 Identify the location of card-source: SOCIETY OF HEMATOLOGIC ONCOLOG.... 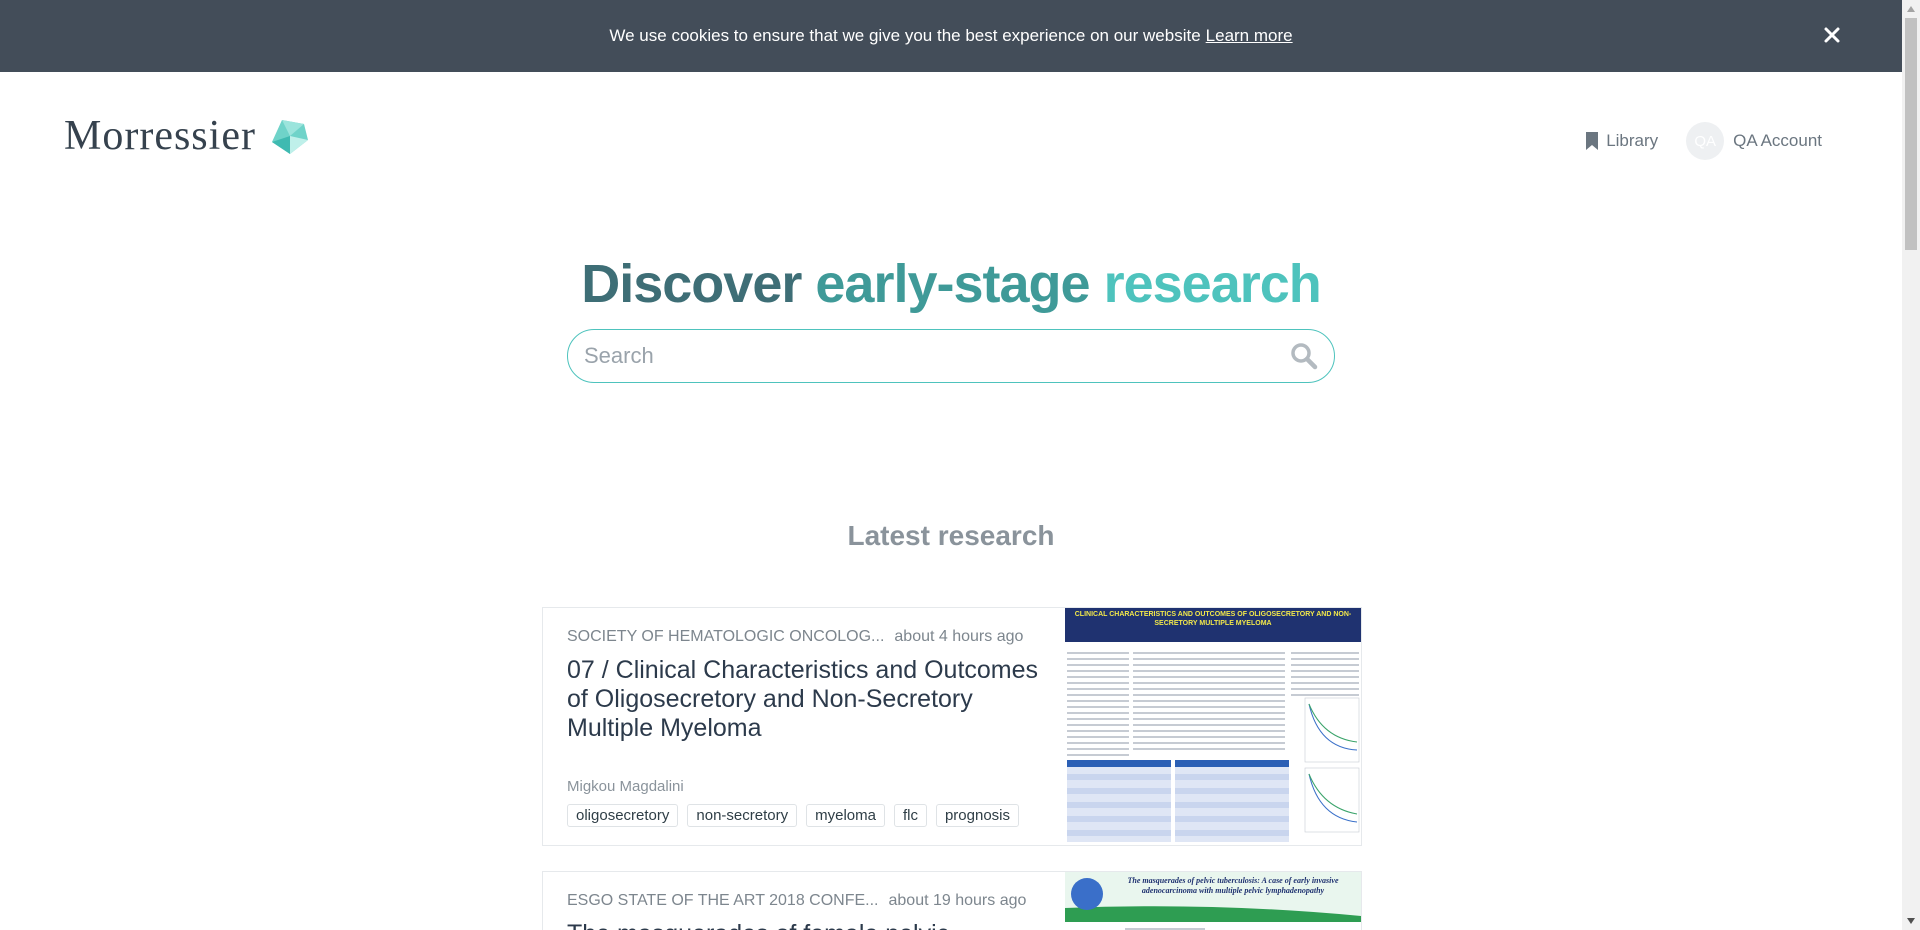
(725, 637).